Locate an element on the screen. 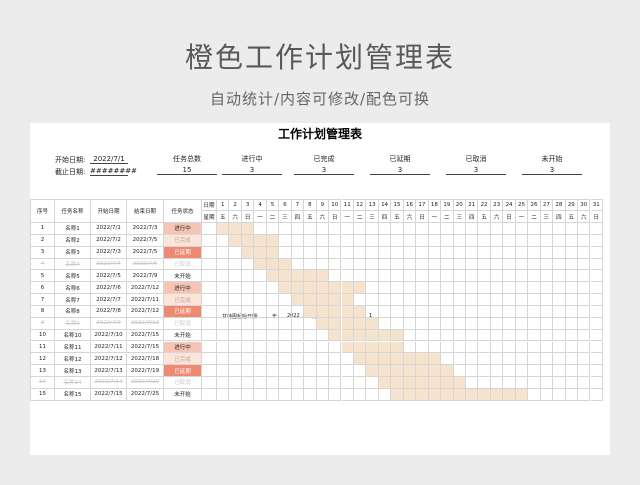  task-name: 名称2 is located at coordinates (73, 240).